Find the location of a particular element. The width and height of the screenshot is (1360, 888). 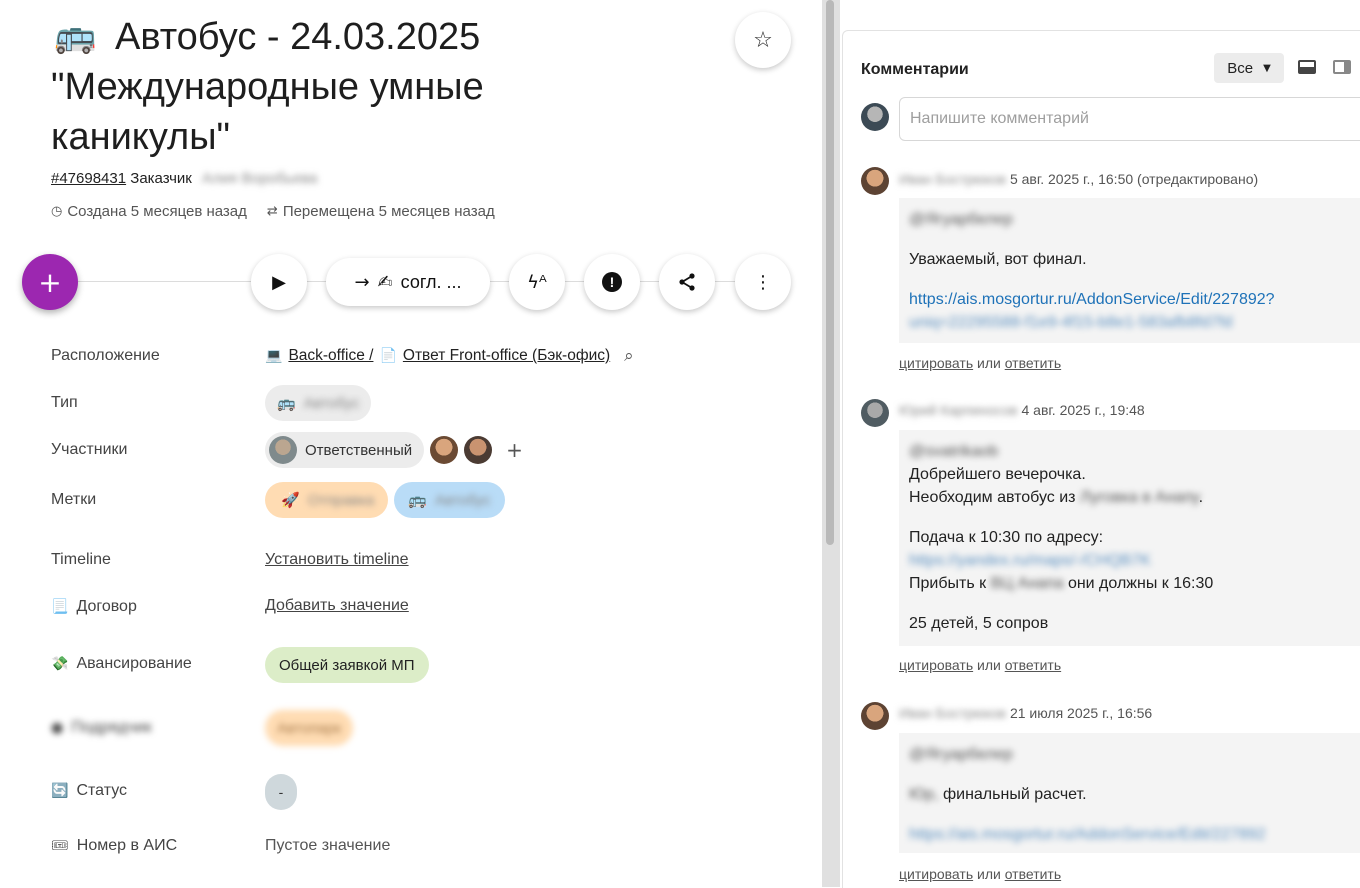

arrow-right-icon: → is located at coordinates (362, 282).